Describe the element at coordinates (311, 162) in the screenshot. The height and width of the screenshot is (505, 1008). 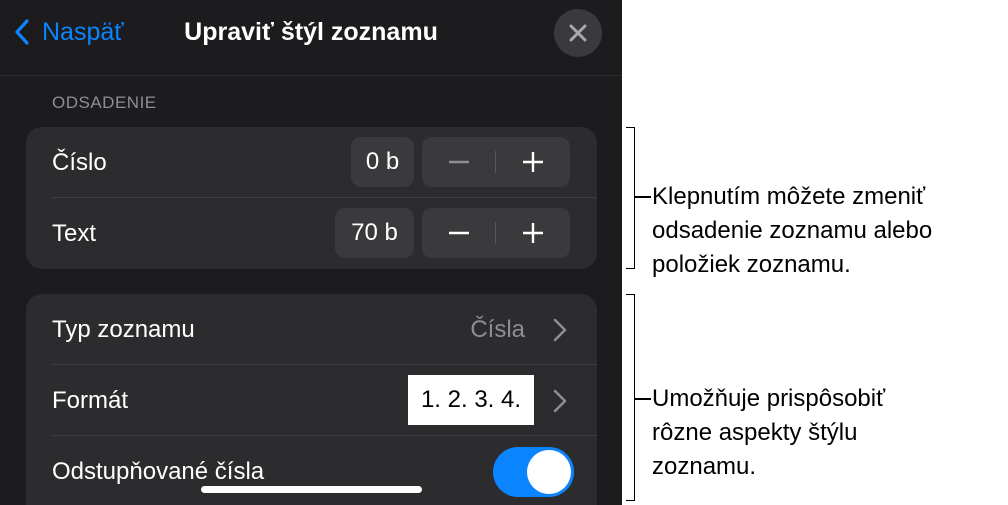
I see `row-number-indent: Číslo 0 b` at that location.